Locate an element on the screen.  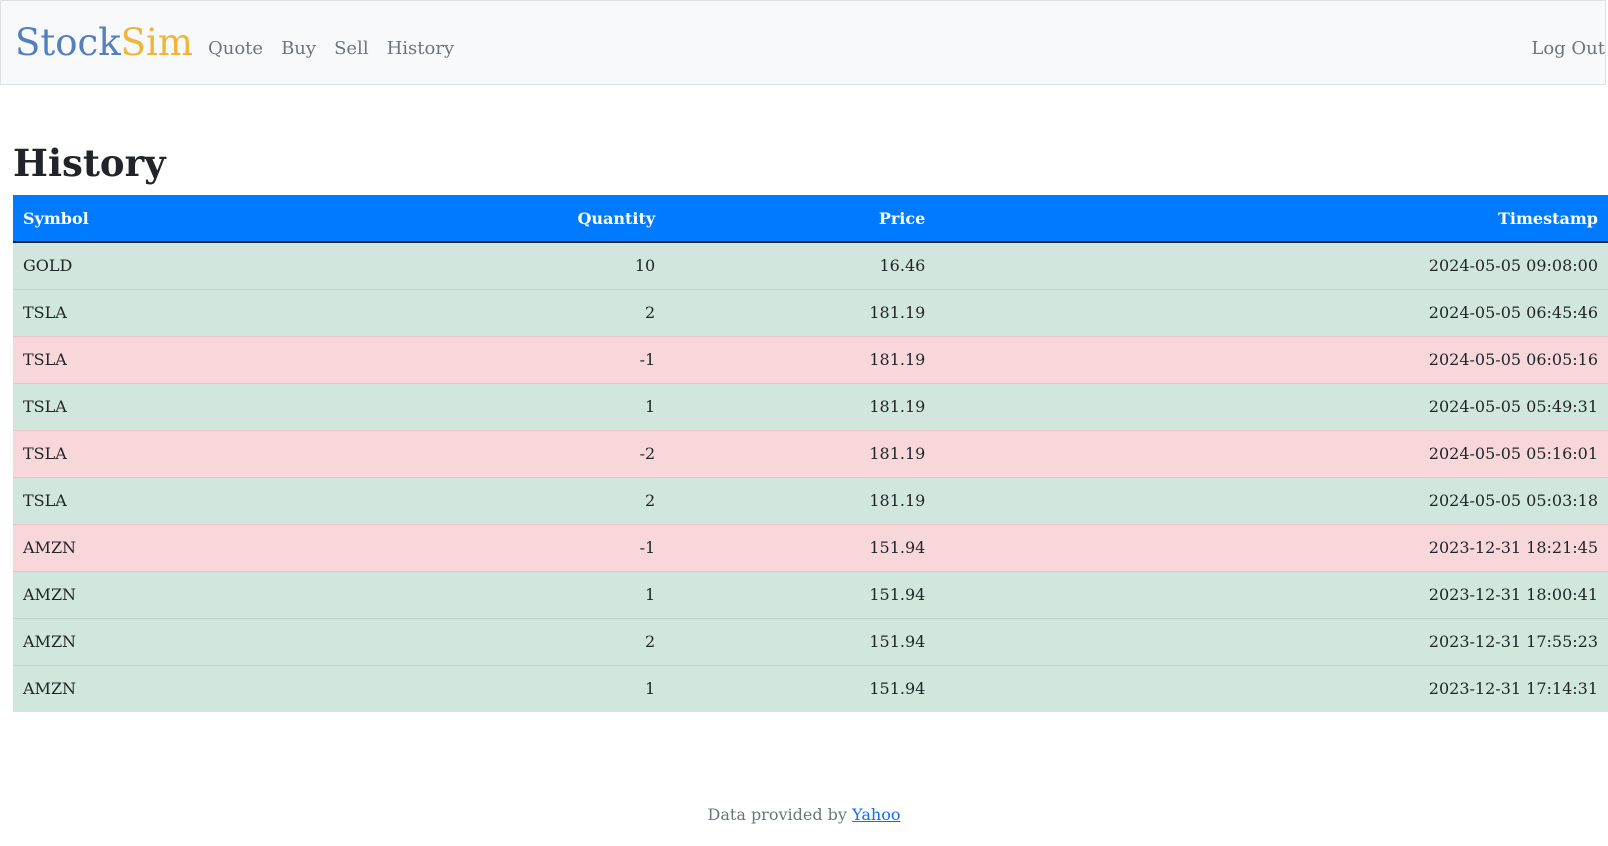
cell-timestamp: 2024-05-05 05:16:01 is located at coordinates (1271, 453).